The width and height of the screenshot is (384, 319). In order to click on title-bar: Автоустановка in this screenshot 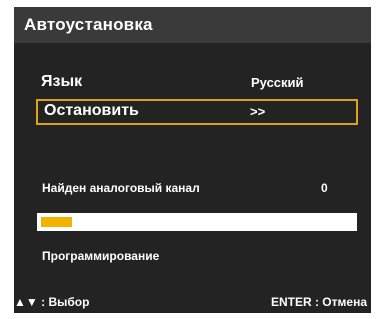, I will do `click(192, 25)`.